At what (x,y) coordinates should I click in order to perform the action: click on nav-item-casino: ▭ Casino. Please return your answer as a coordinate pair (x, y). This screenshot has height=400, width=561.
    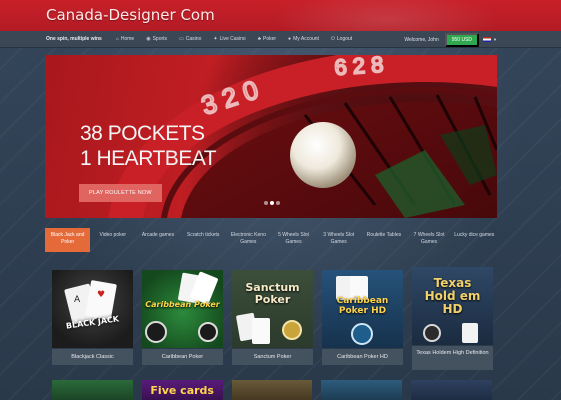
    Looking at the image, I should click on (190, 39).